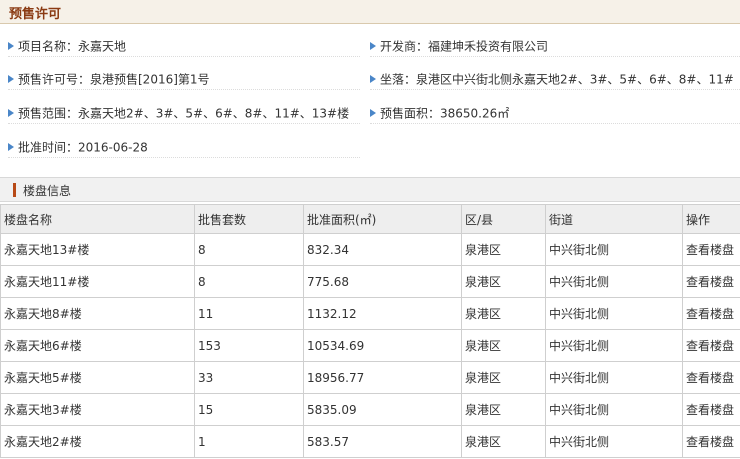 The image size is (740, 459). What do you see at coordinates (249, 441) in the screenshot?
I see `cell-units: 1` at bounding box center [249, 441].